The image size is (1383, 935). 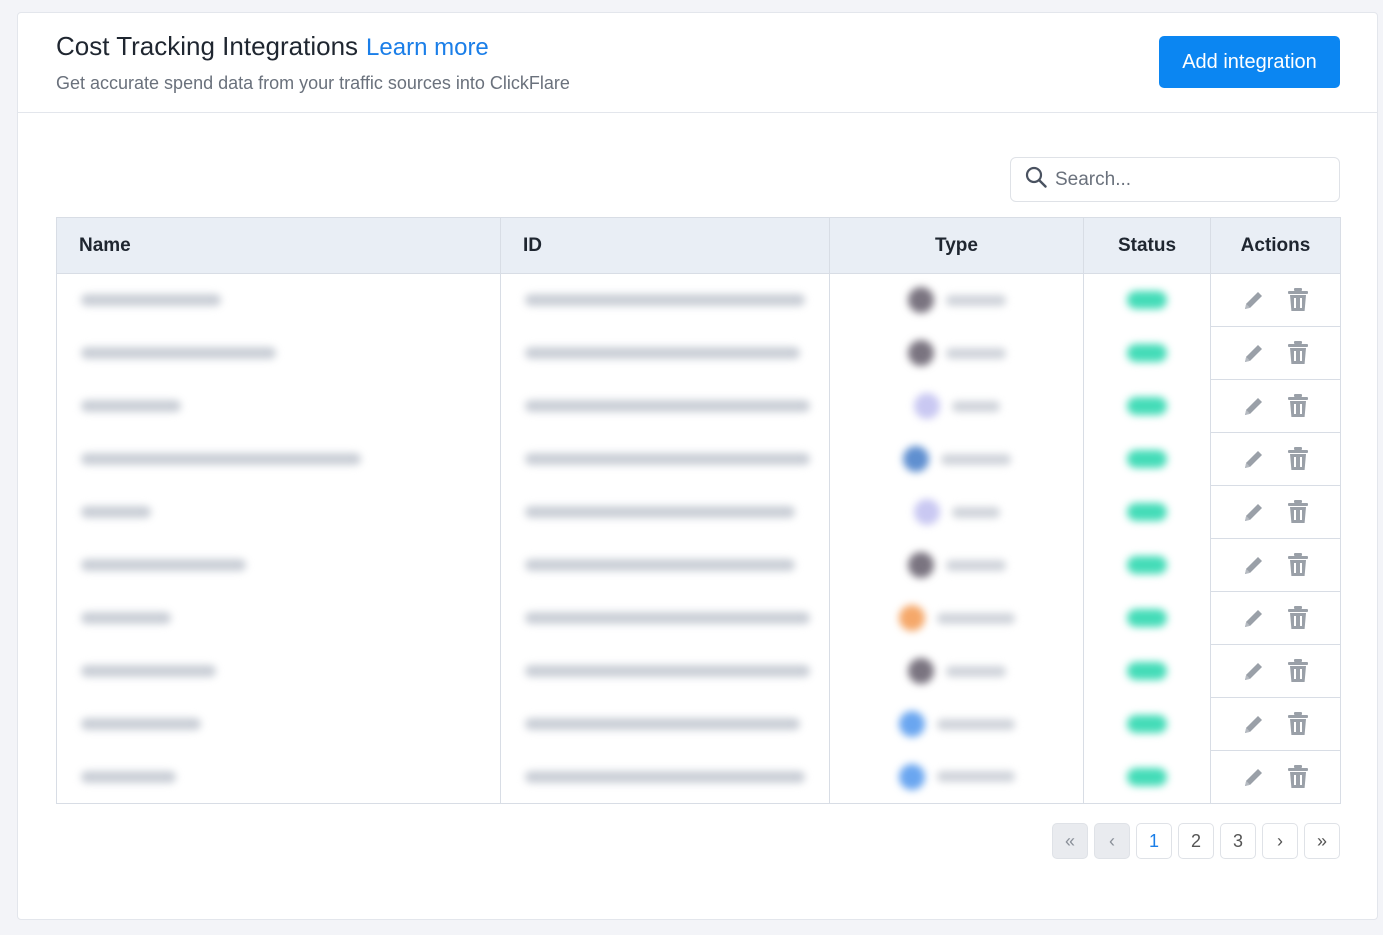 What do you see at coordinates (1322, 841) in the screenshot?
I see `last-page-button: »` at bounding box center [1322, 841].